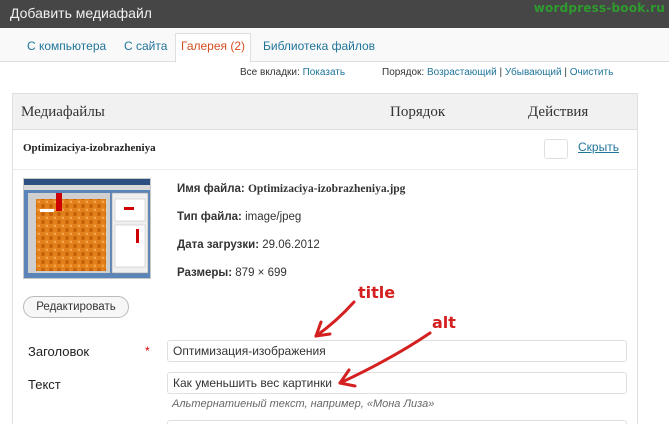  What do you see at coordinates (403, 72) in the screenshot?
I see `order-label: Порядок:` at bounding box center [403, 72].